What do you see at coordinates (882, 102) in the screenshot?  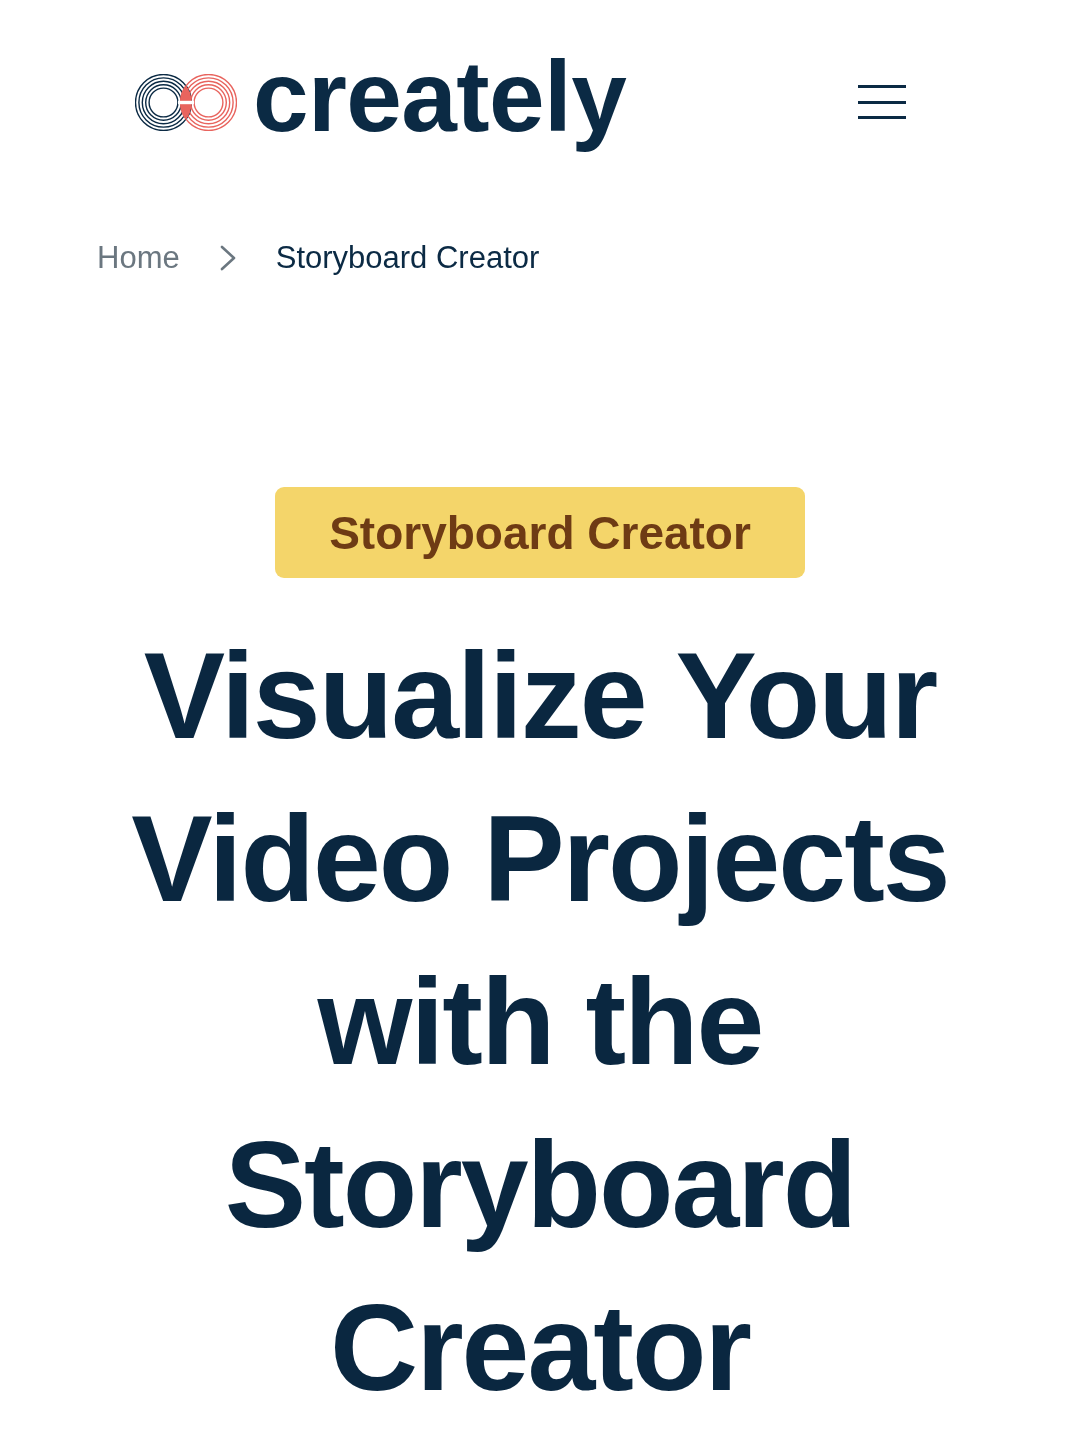 I see `menu-button` at bounding box center [882, 102].